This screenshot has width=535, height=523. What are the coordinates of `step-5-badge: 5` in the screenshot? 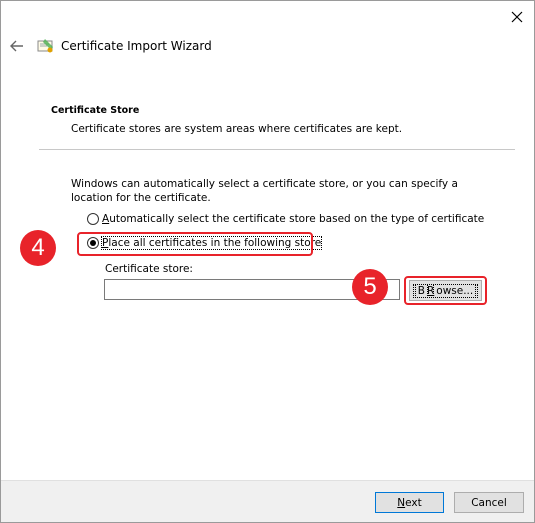 It's located at (370, 287).